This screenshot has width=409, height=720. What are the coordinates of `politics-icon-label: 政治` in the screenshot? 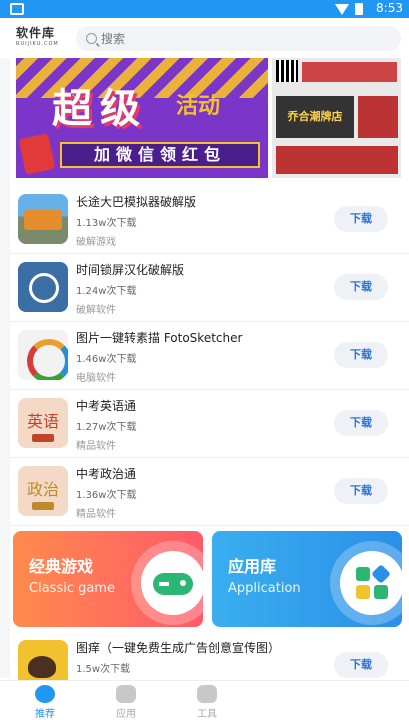 It's located at (42, 489).